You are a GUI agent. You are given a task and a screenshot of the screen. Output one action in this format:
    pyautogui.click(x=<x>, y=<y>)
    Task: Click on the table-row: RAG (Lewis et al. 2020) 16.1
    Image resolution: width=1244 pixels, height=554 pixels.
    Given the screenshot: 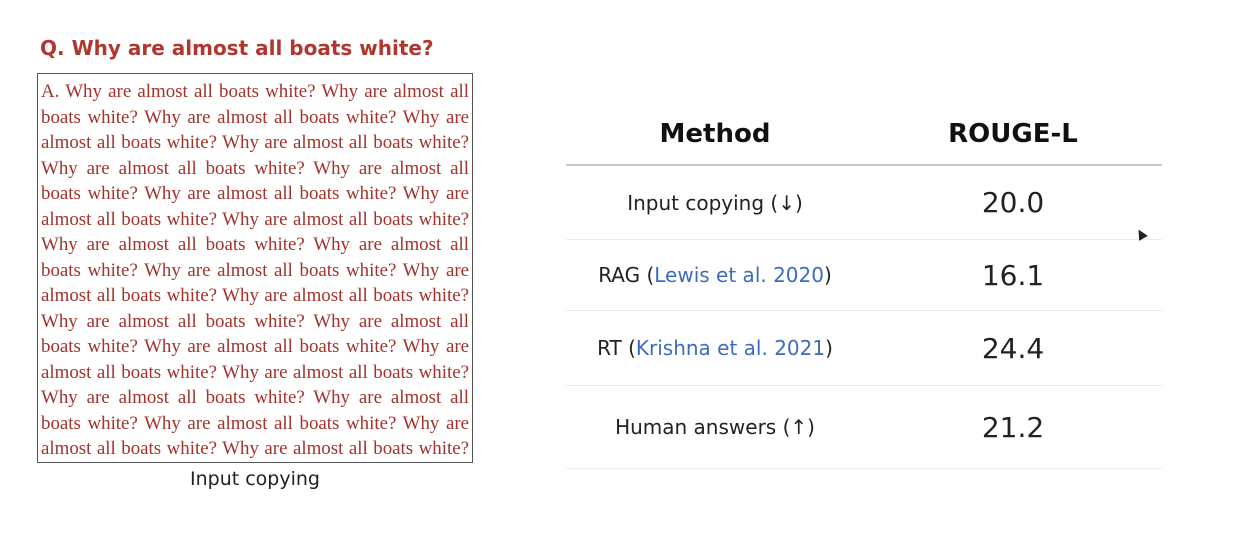 What is the action you would take?
    pyautogui.click(x=864, y=275)
    